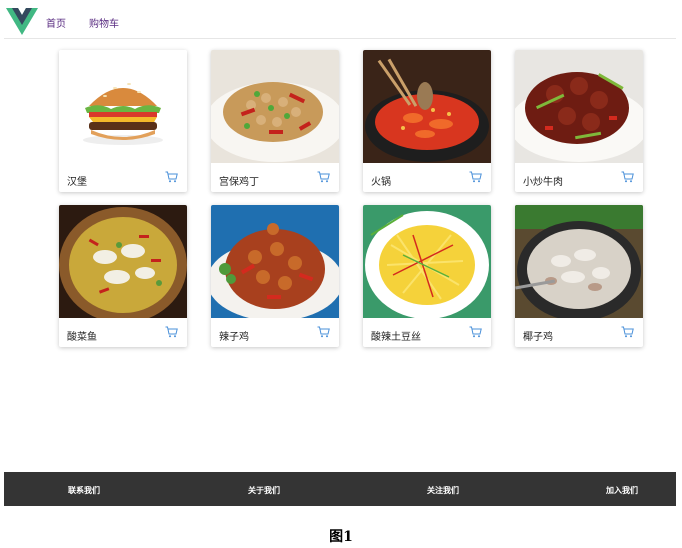  What do you see at coordinates (443, 490) in the screenshot?
I see `footer-link-follow-us: 关注我们` at bounding box center [443, 490].